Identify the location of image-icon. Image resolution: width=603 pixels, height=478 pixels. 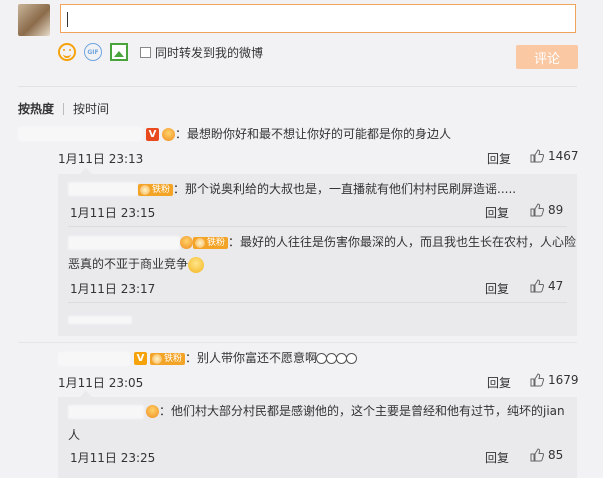
(119, 52).